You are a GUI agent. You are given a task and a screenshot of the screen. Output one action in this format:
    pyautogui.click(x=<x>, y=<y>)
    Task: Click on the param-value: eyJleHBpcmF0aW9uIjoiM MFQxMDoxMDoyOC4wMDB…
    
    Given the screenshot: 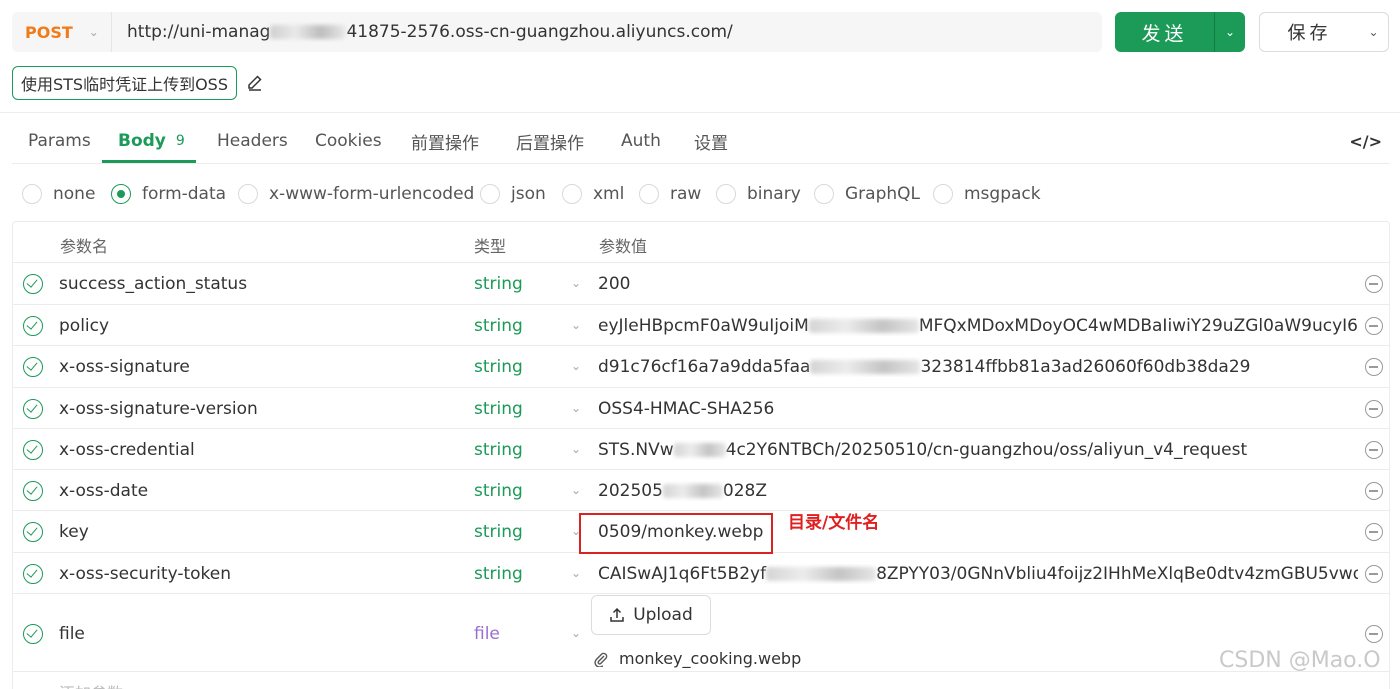 What is the action you would take?
    pyautogui.click(x=978, y=326)
    